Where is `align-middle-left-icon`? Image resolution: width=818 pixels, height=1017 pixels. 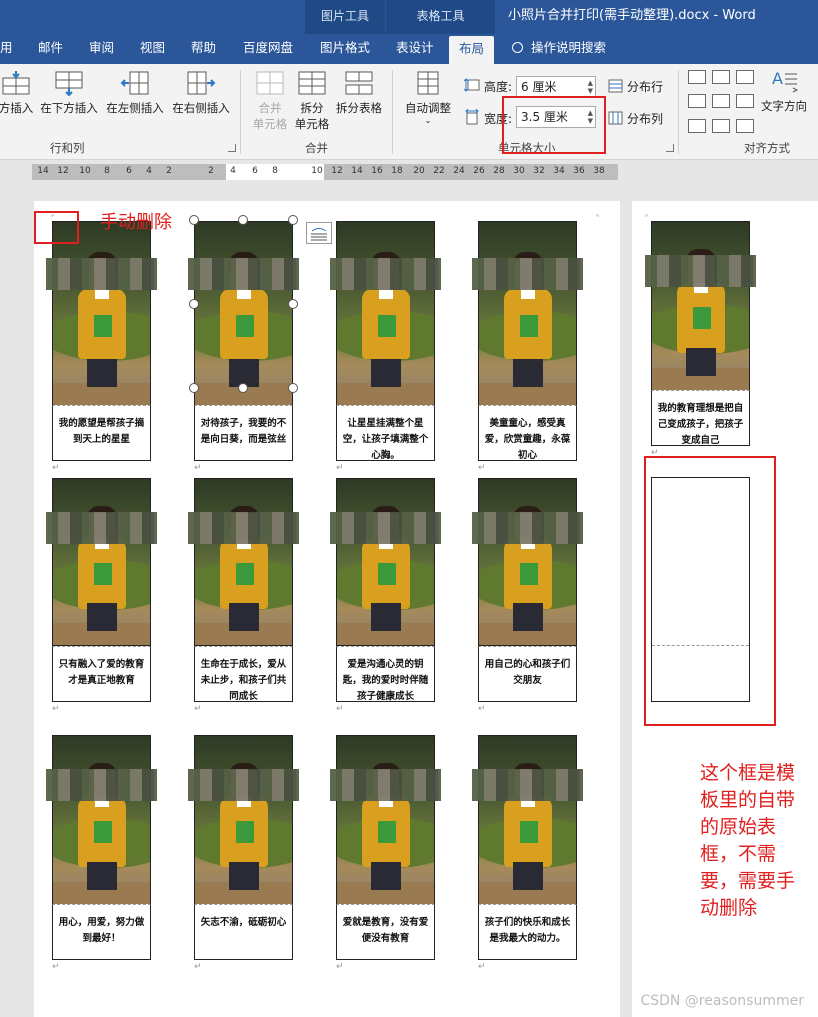 align-middle-left-icon is located at coordinates (697, 101).